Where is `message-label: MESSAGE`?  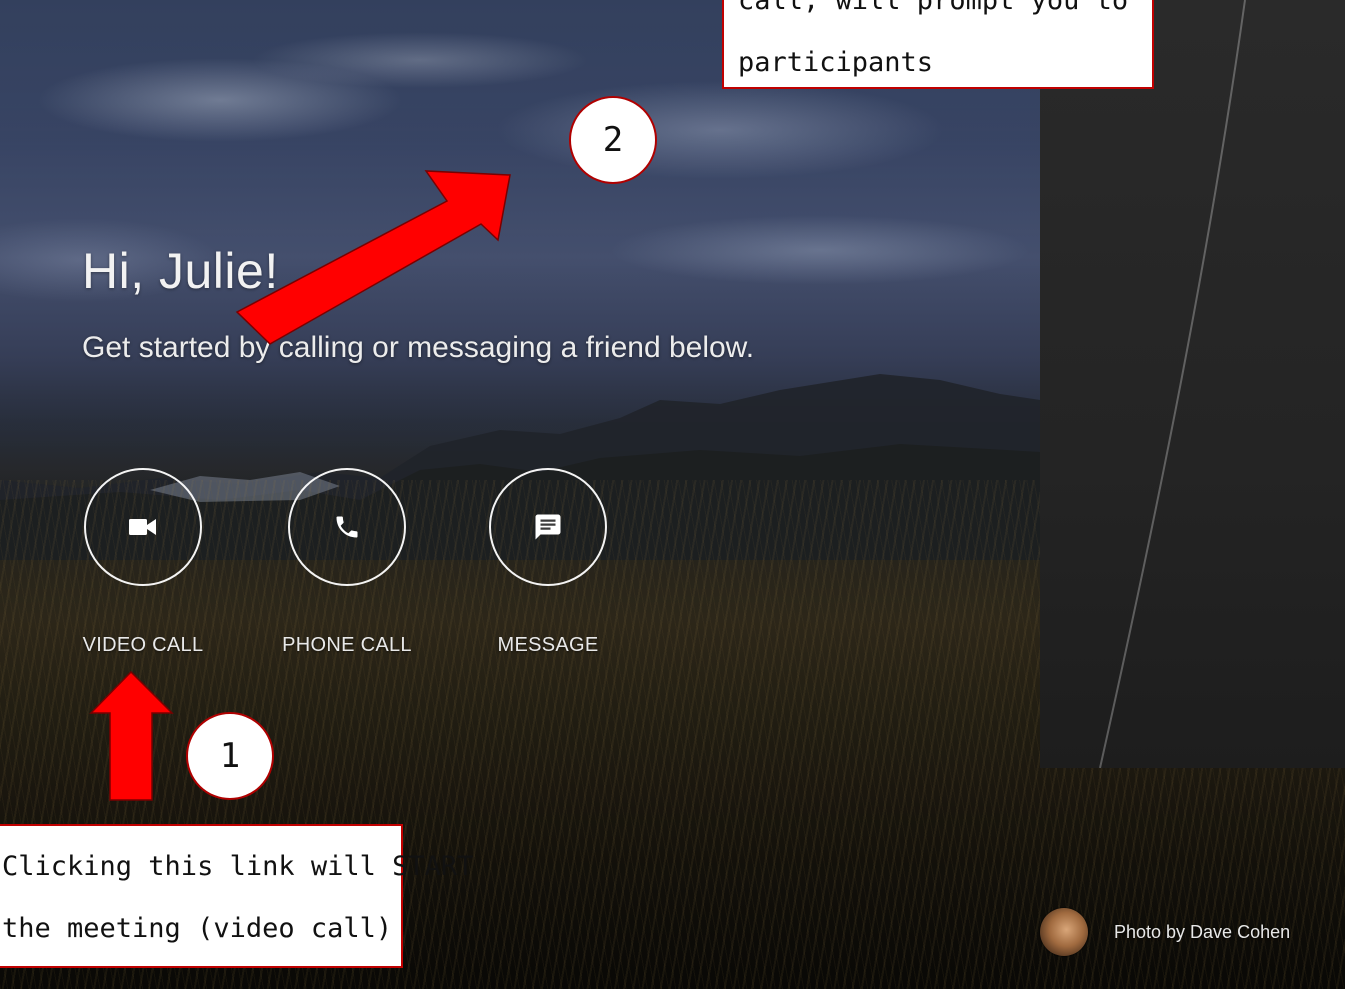 message-label: MESSAGE is located at coordinates (548, 645).